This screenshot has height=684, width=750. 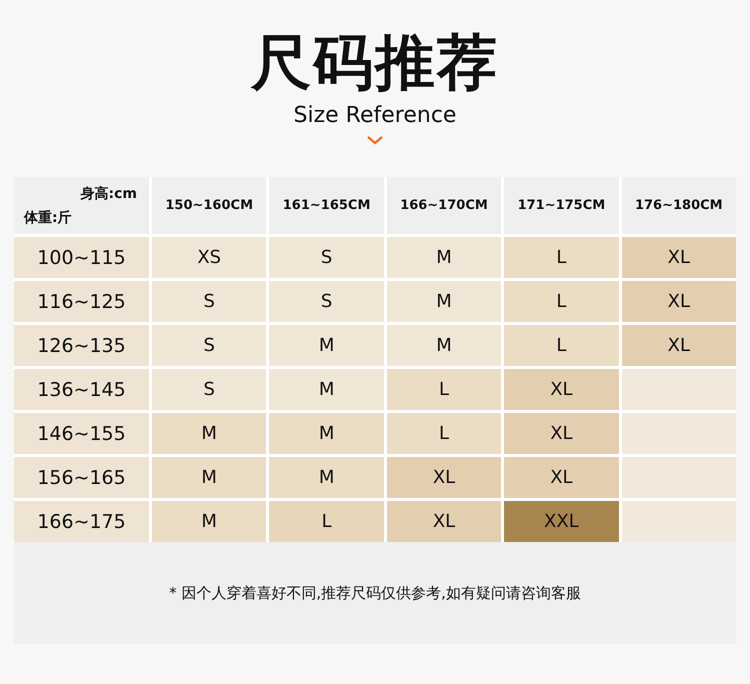 What do you see at coordinates (375, 116) in the screenshot?
I see `page-subtitle: Size Reference` at bounding box center [375, 116].